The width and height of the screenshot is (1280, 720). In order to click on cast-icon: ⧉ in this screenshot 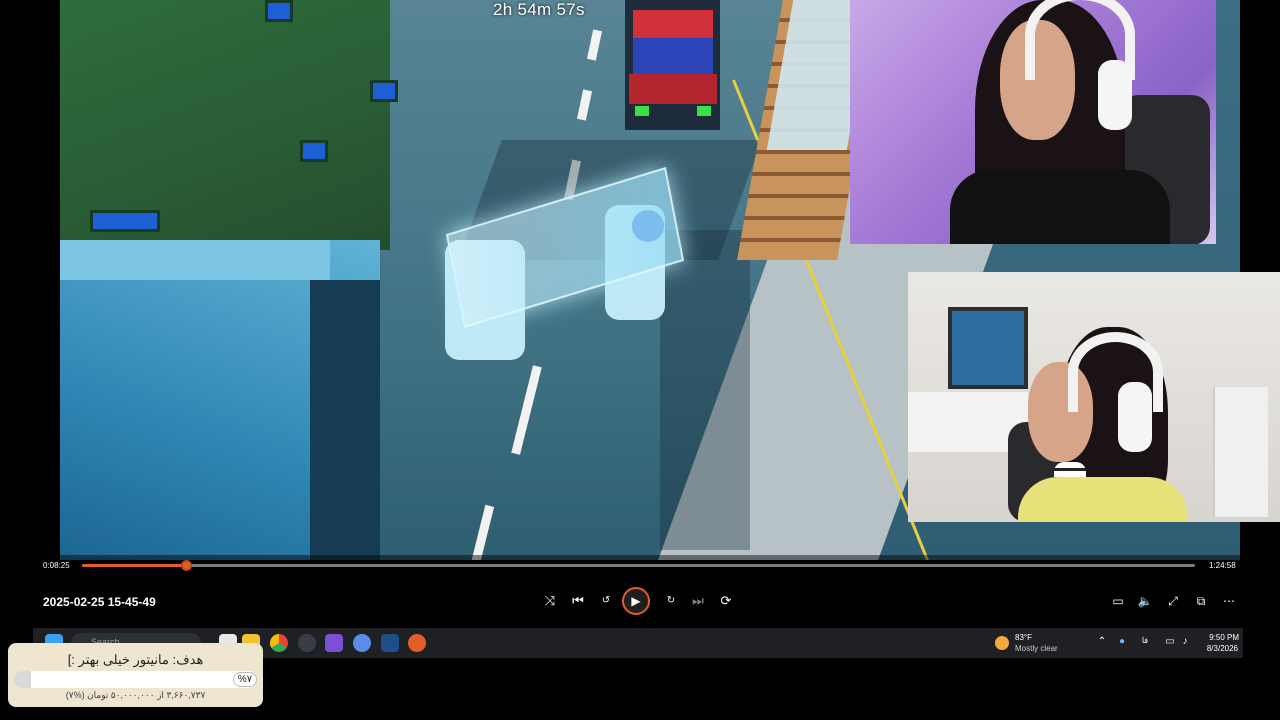, I will do `click(1201, 601)`.